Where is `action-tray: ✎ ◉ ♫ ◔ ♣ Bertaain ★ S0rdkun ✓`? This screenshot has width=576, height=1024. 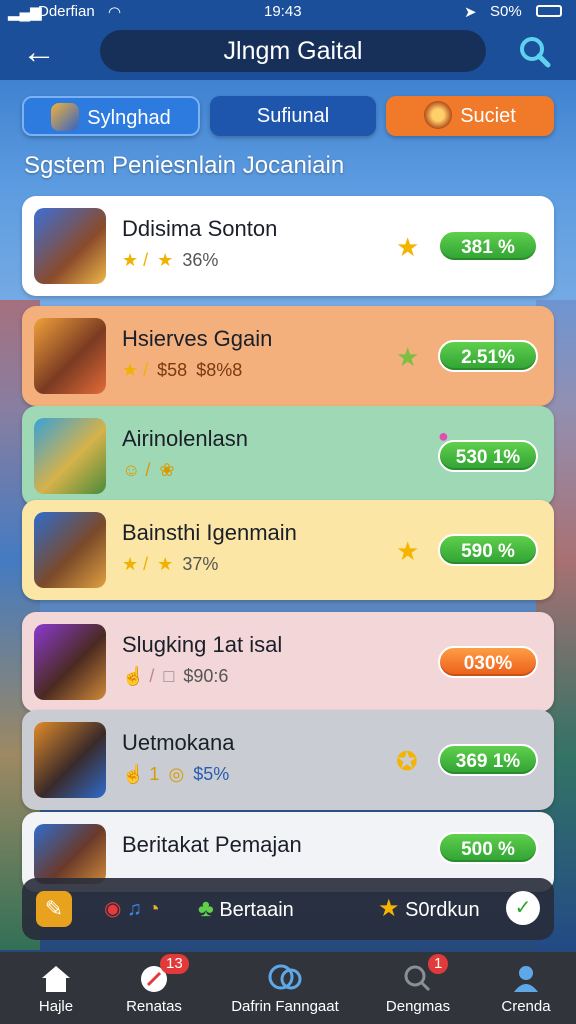 action-tray: ✎ ◉ ♫ ◔ ♣ Bertaain ★ S0rdkun ✓ is located at coordinates (288, 909).